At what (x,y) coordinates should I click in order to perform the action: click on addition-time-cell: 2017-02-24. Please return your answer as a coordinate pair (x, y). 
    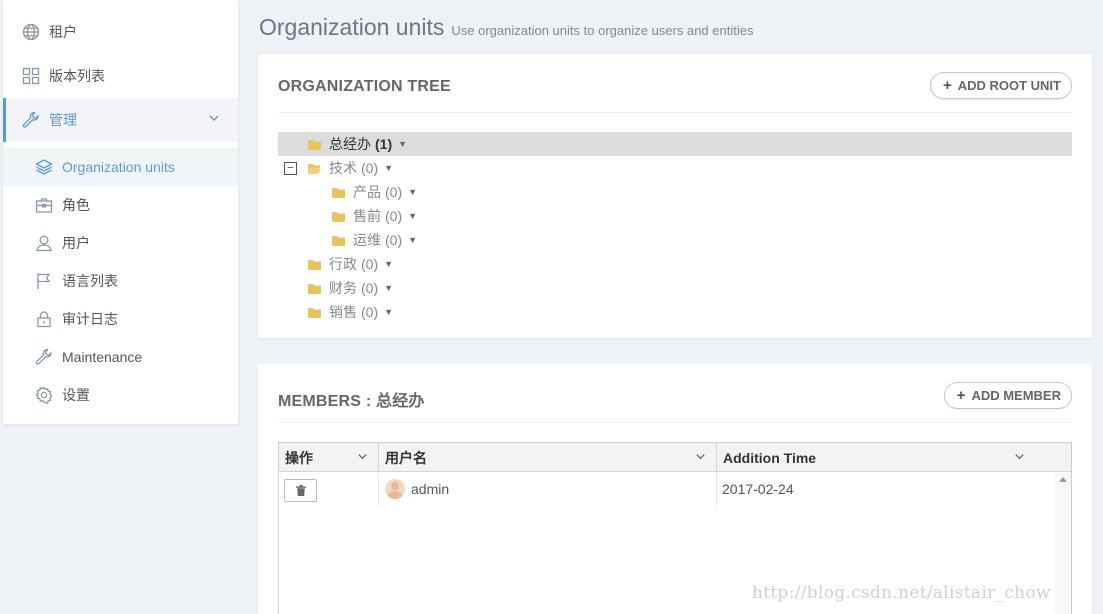
    Looking at the image, I should click on (886, 489).